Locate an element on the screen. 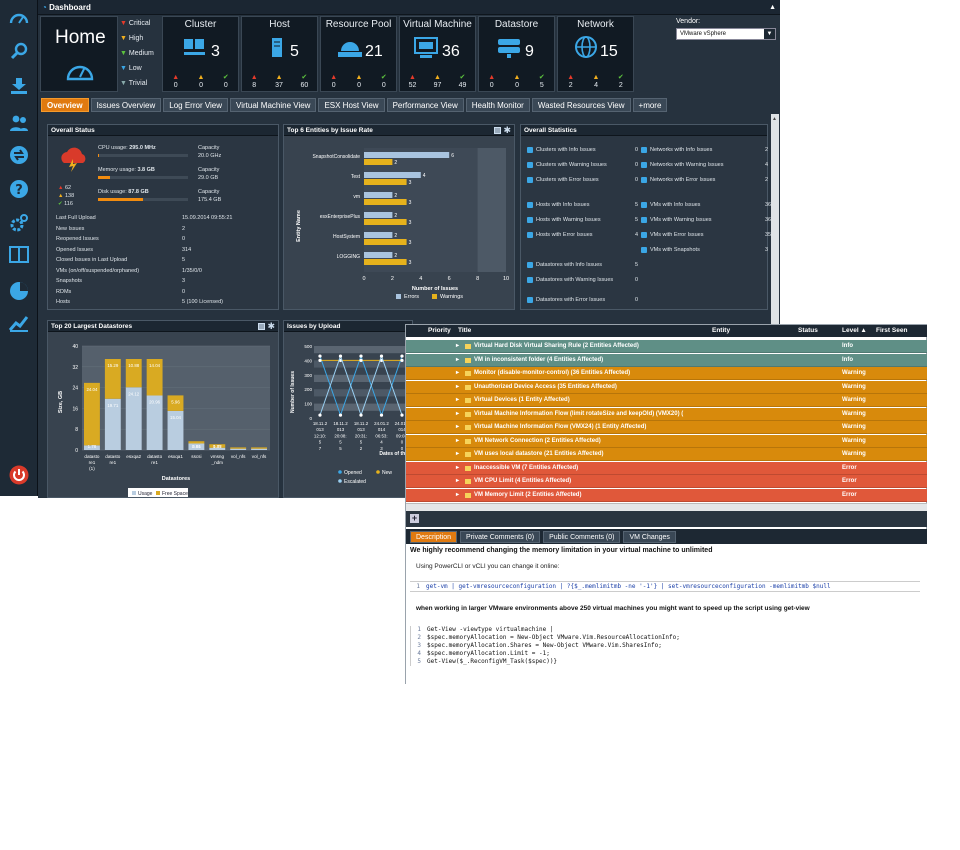  tab-1: Issues Overview is located at coordinates (126, 105).